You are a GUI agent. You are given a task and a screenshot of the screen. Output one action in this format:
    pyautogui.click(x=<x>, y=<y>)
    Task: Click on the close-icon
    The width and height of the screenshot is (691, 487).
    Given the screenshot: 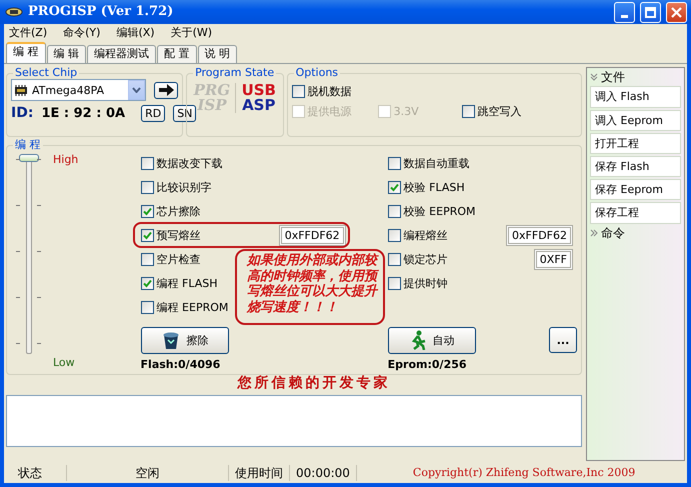 What is the action you would take?
    pyautogui.click(x=676, y=12)
    